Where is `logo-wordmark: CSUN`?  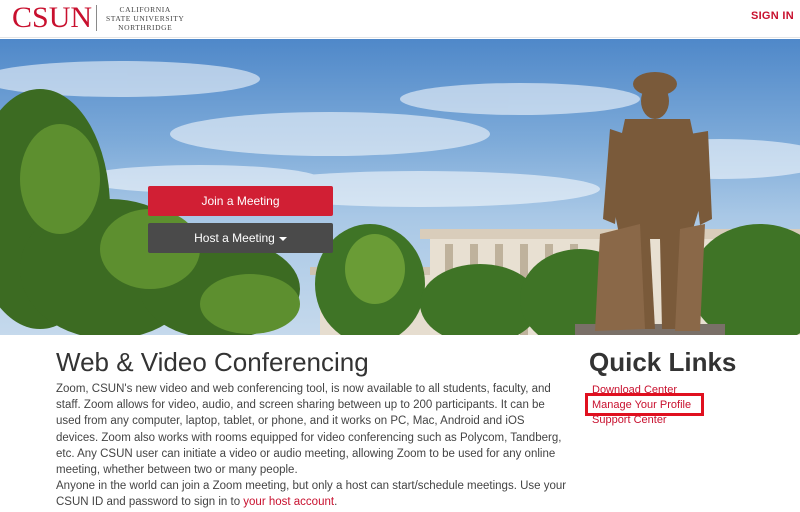
logo-wordmark: CSUN is located at coordinates (52, 17).